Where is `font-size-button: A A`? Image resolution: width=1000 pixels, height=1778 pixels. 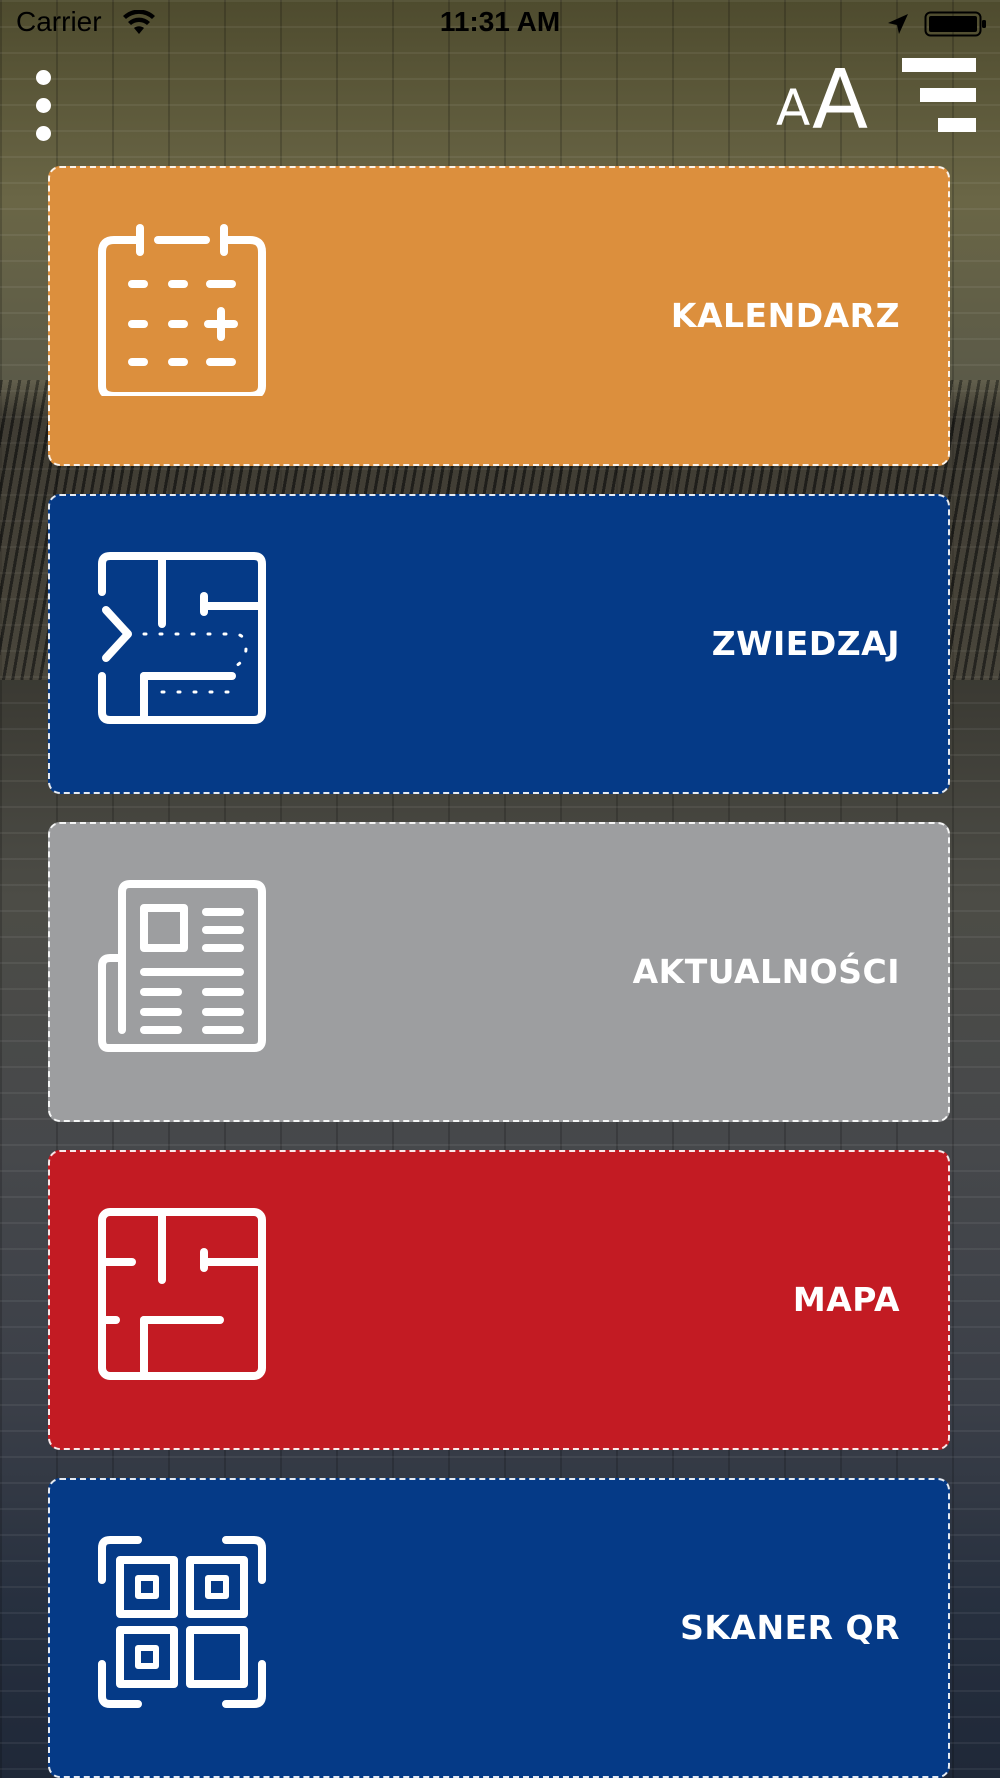
font-size-button: A A is located at coordinates (830, 101).